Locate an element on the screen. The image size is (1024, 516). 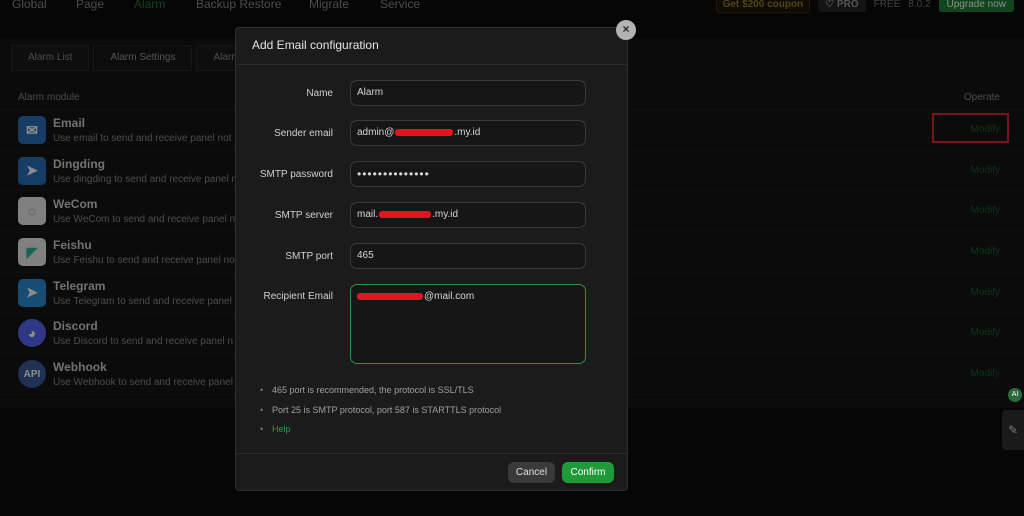
sender-email-prefix: admin@ is located at coordinates (376, 132).